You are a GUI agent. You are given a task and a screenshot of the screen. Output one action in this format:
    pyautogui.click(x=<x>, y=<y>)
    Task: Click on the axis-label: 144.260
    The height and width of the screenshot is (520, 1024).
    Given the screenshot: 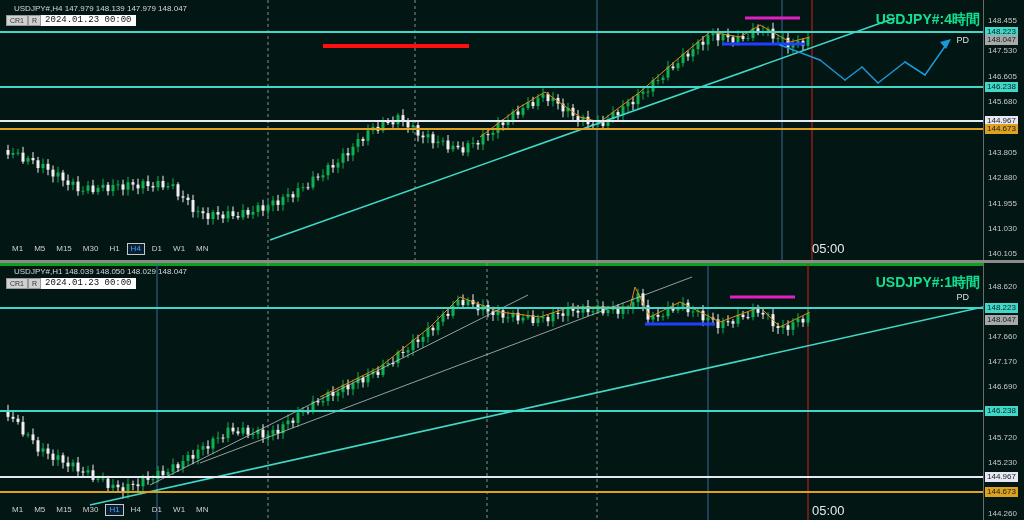 What is the action you would take?
    pyautogui.click(x=1002, y=513)
    